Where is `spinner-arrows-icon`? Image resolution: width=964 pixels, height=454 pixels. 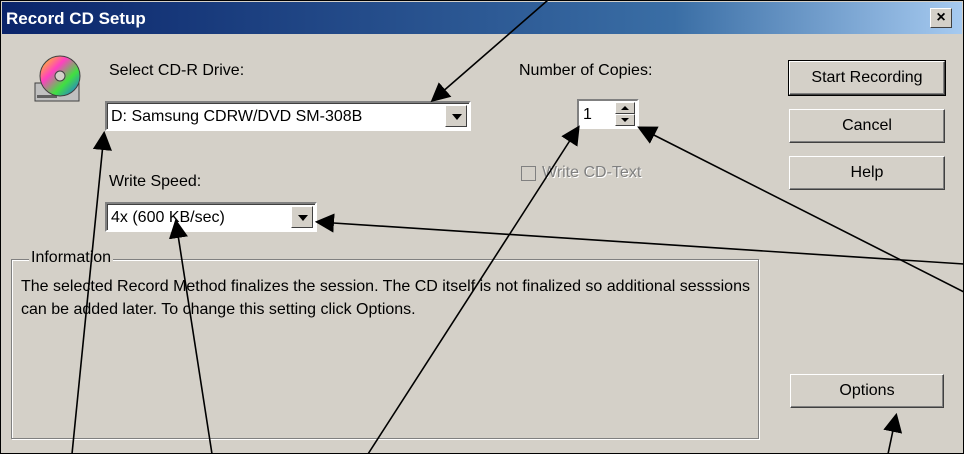
spinner-arrows-icon is located at coordinates (625, 114).